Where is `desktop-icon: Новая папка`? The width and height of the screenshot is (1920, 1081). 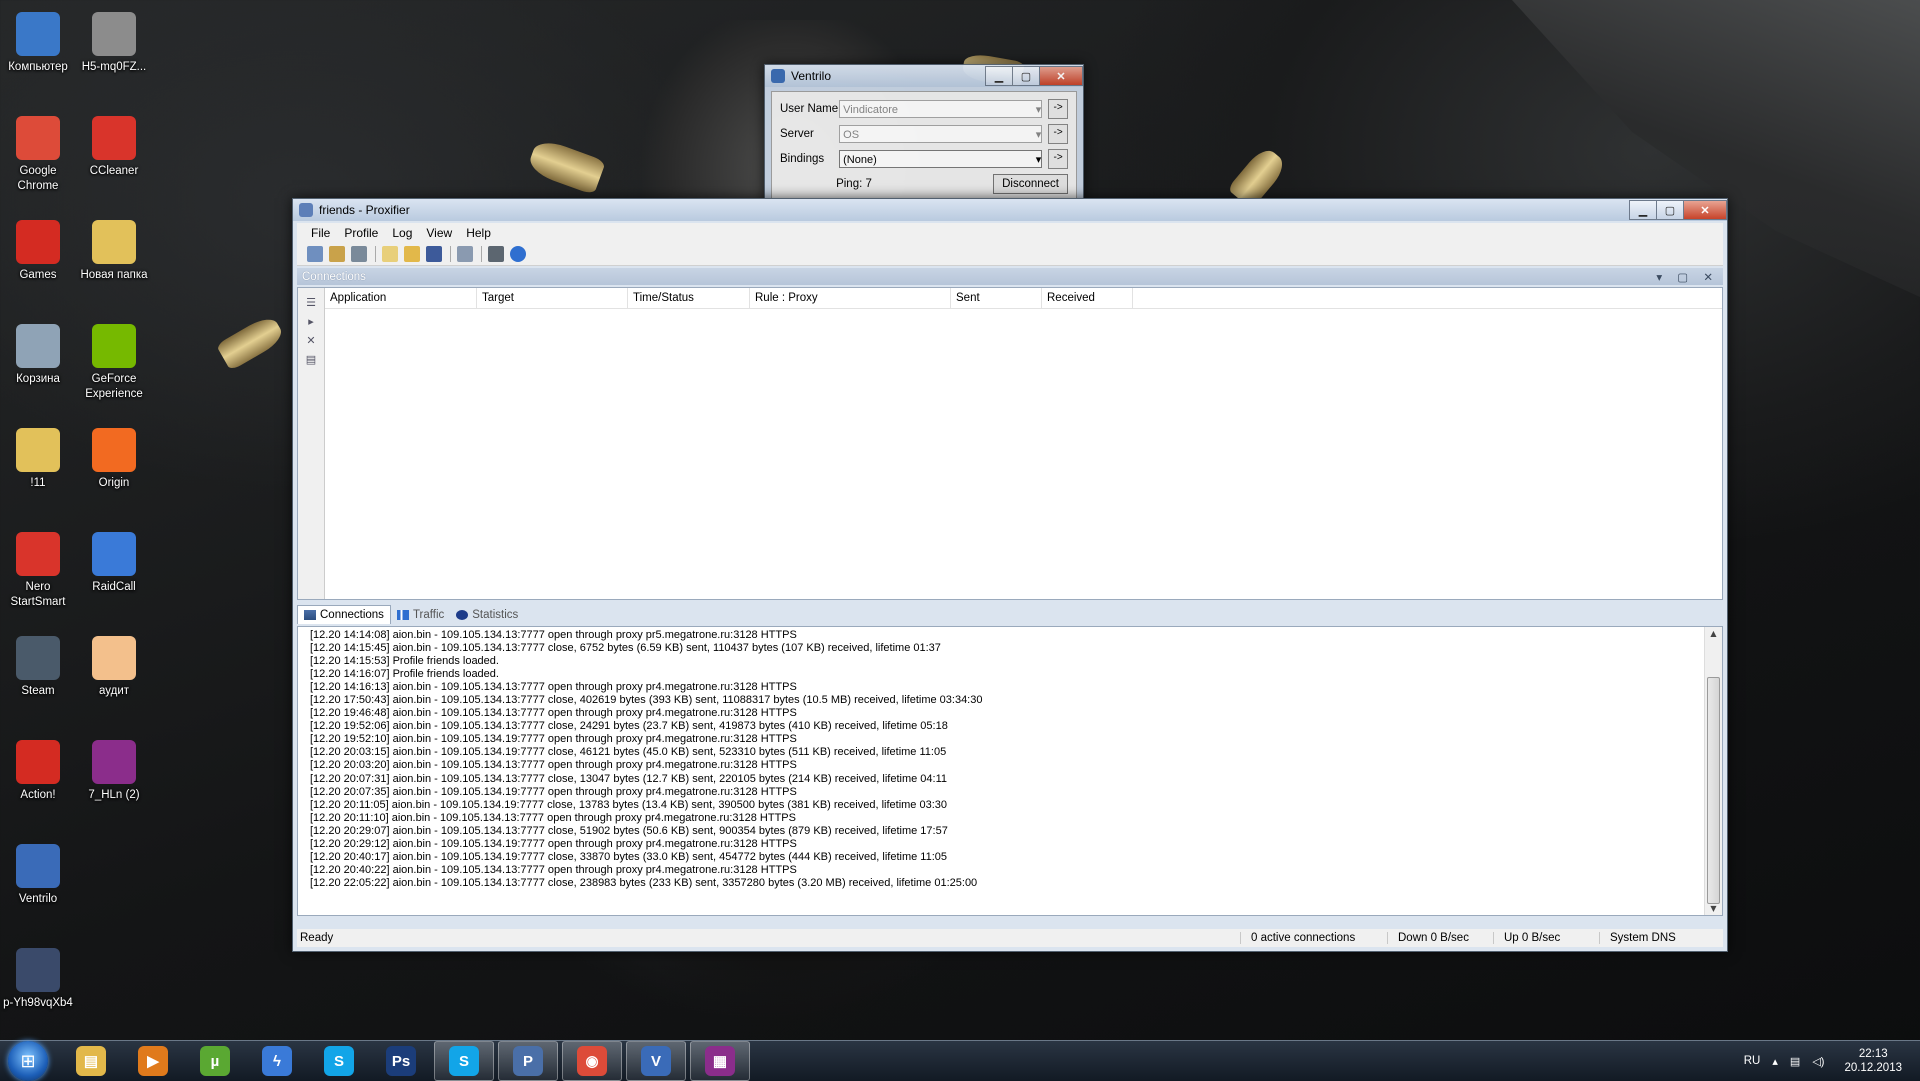 desktop-icon: Новая папка is located at coordinates (114, 251).